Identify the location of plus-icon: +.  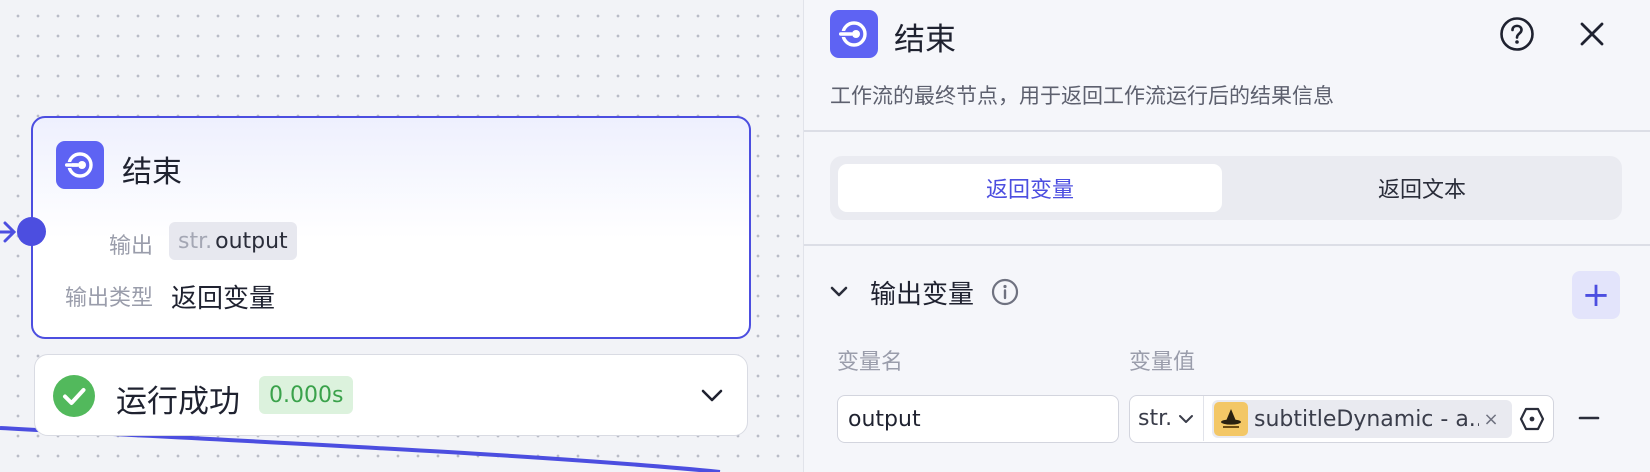
(1596, 295).